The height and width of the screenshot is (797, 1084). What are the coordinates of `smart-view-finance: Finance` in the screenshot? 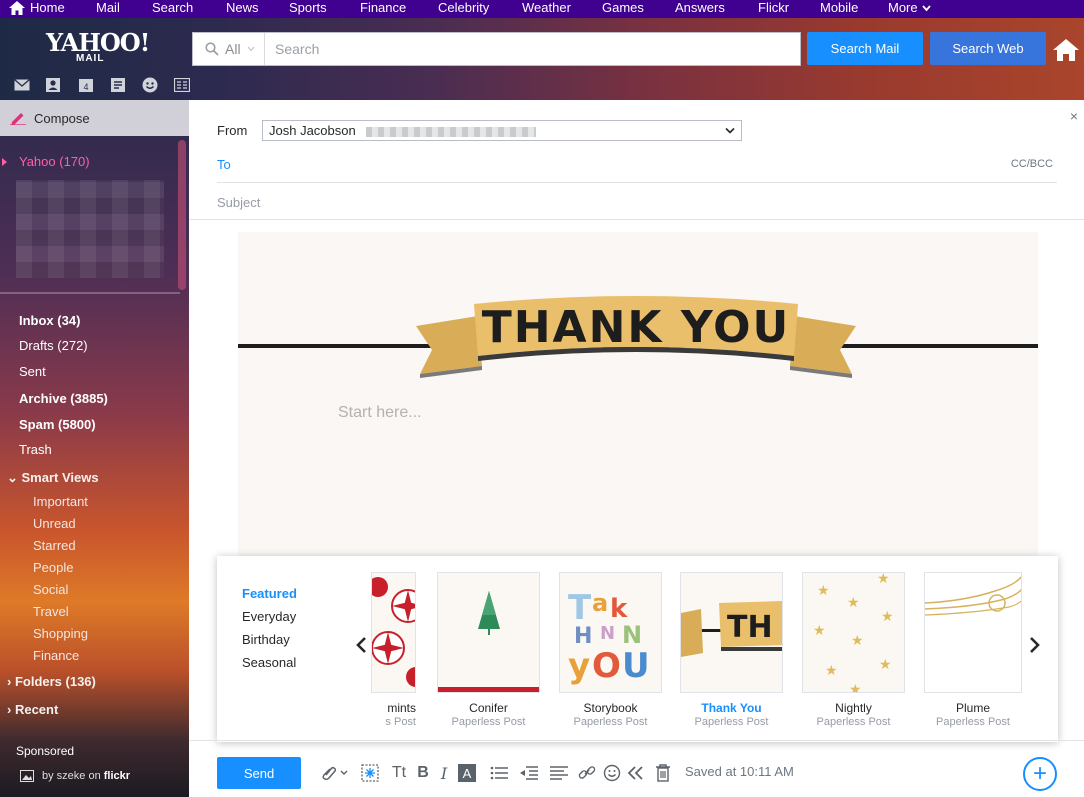 It's located at (56, 655).